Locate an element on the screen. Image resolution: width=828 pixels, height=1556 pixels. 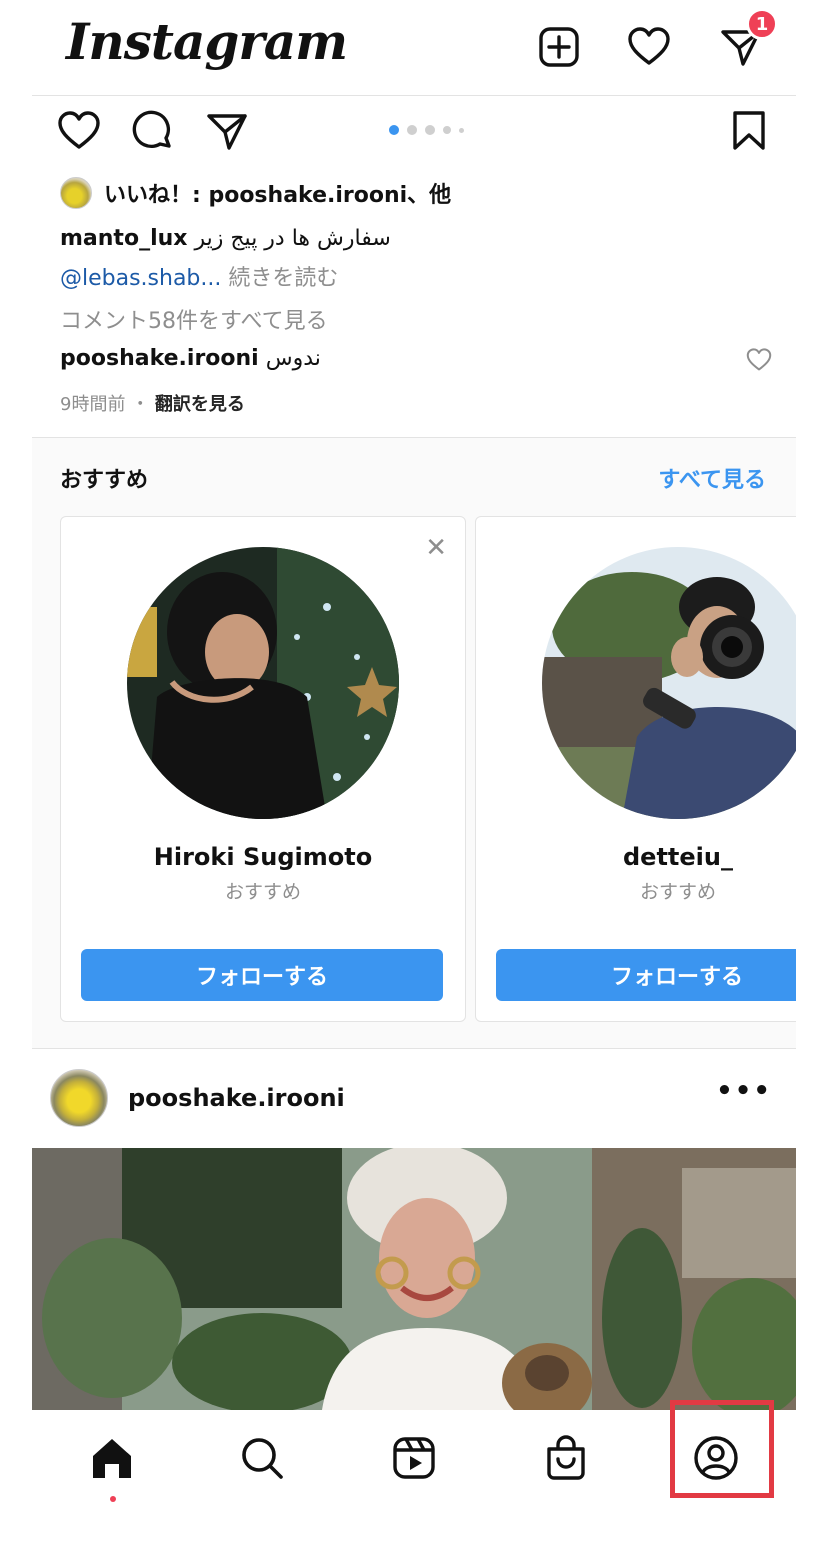
view-all-comments-link: コメント58件をすべて見る is located at coordinates (194, 319).